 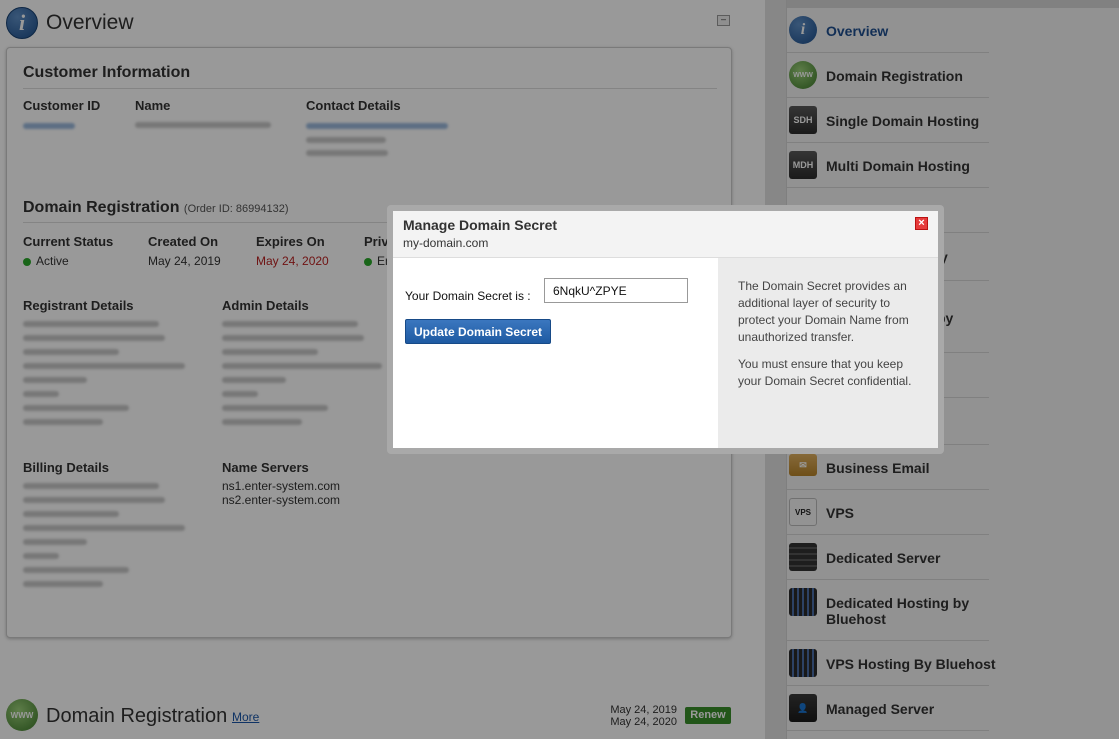 What do you see at coordinates (446, 243) in the screenshot?
I see `dialog-domain-name: my-domain.com` at bounding box center [446, 243].